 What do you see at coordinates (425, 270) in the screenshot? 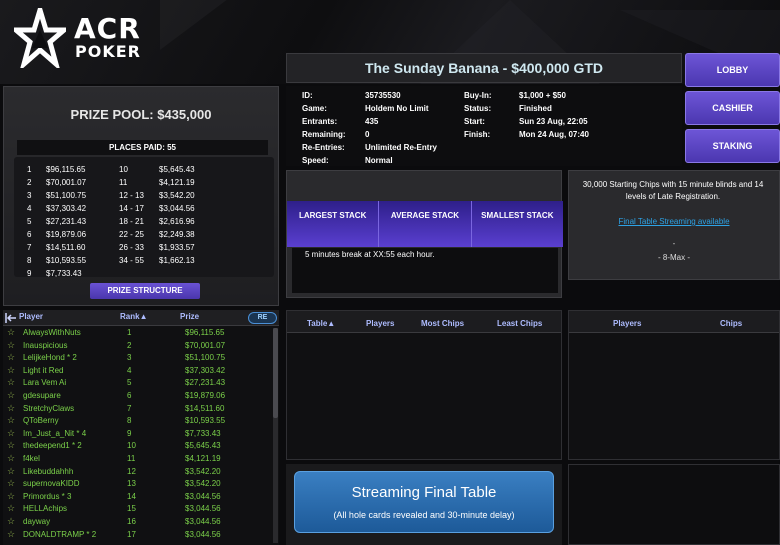
I see `stack-content: 5 minutes break at XX:55 each hour.` at bounding box center [425, 270].